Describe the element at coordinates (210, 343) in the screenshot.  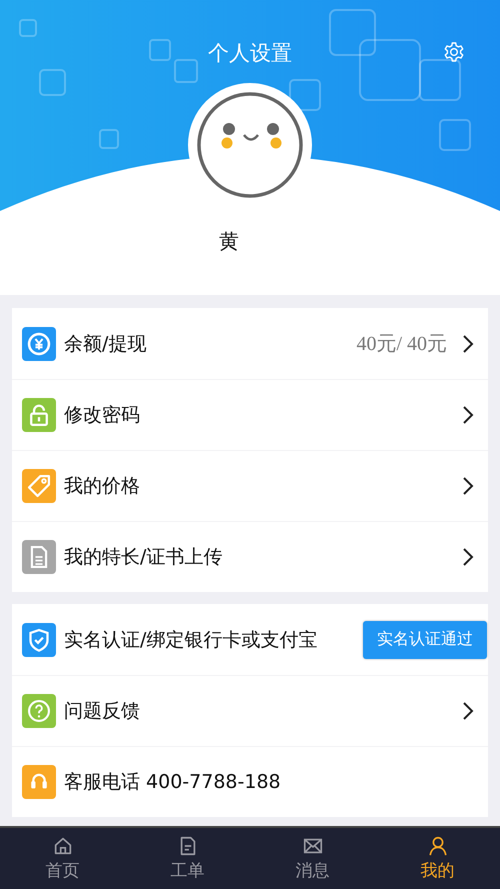
I see `menu-item: 余额/提现` at that location.